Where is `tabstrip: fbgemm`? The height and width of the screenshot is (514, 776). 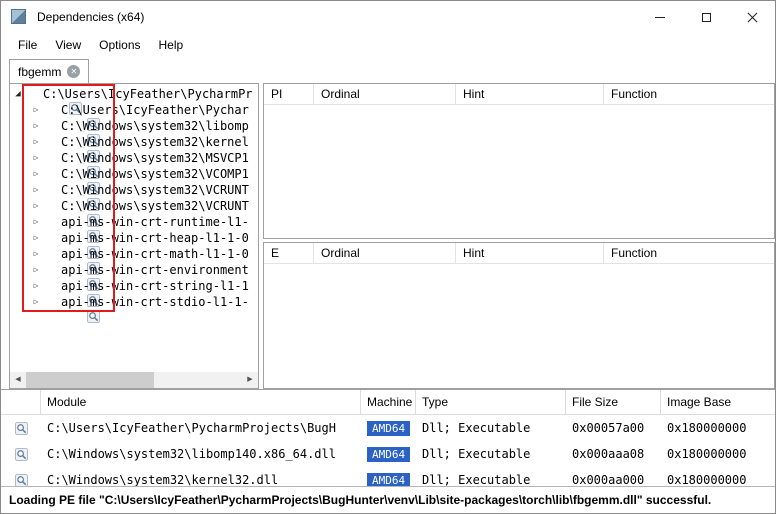 tabstrip: fbgemm is located at coordinates (388, 70).